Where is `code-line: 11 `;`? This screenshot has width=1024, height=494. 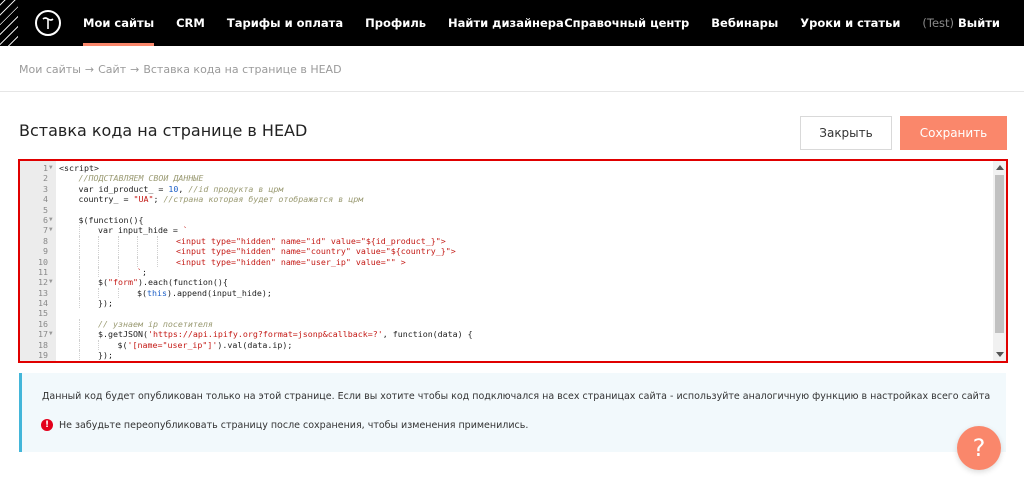 code-line: 11 `; is located at coordinates (506, 272).